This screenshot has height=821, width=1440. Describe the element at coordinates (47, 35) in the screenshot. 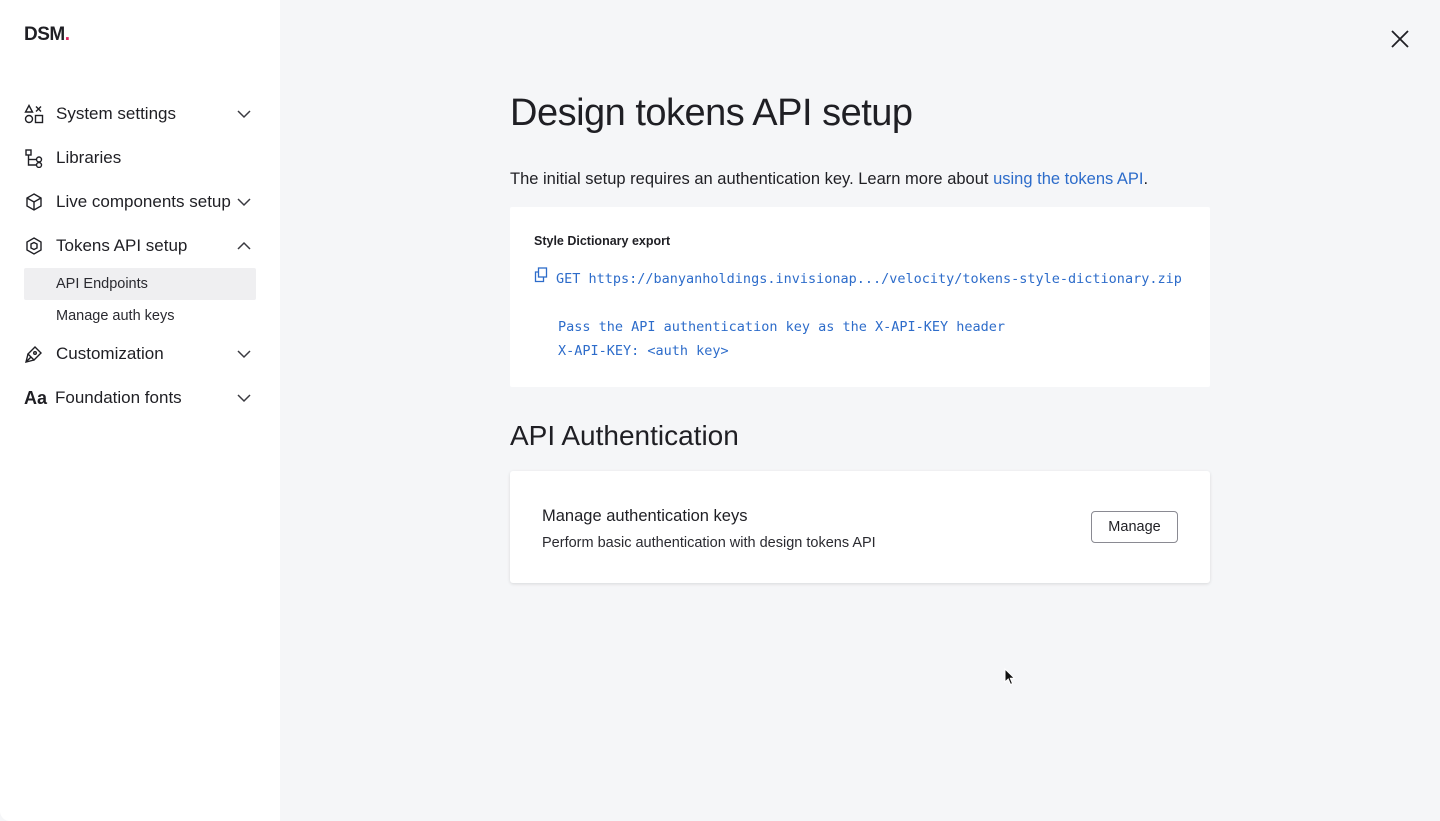

I see `dsm-logo: DSM.` at that location.